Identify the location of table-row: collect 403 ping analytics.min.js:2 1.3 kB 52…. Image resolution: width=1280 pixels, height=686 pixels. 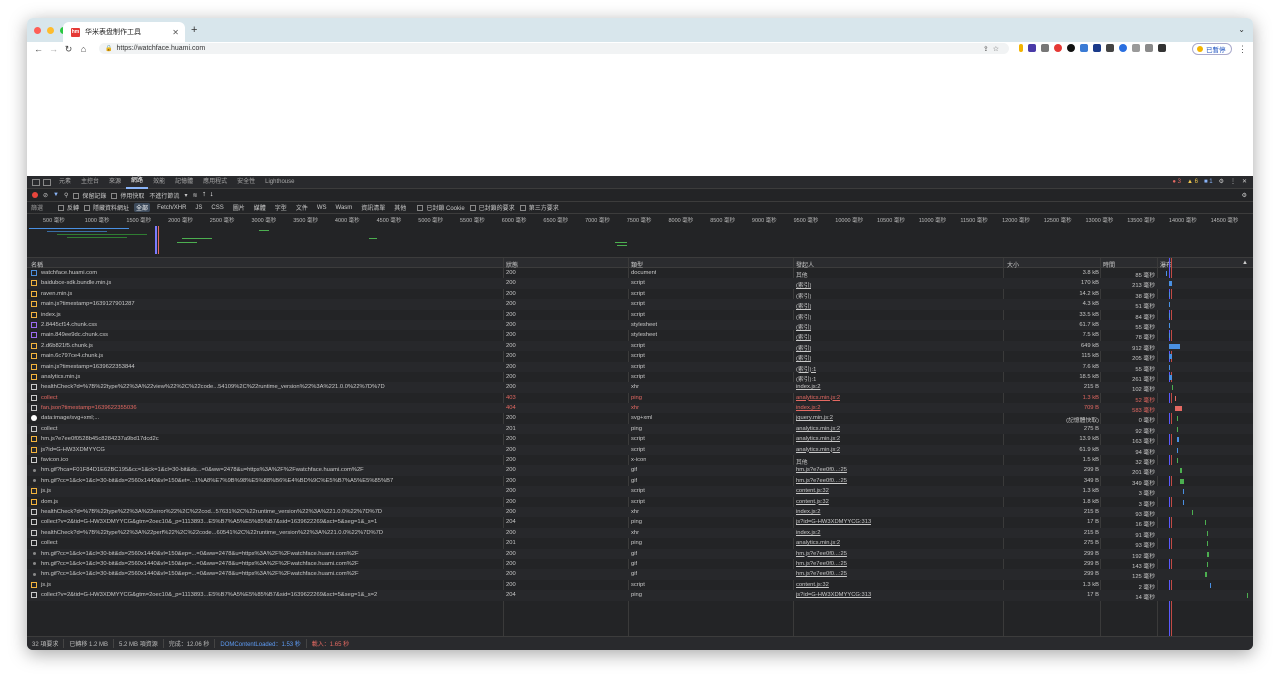
(640, 398).